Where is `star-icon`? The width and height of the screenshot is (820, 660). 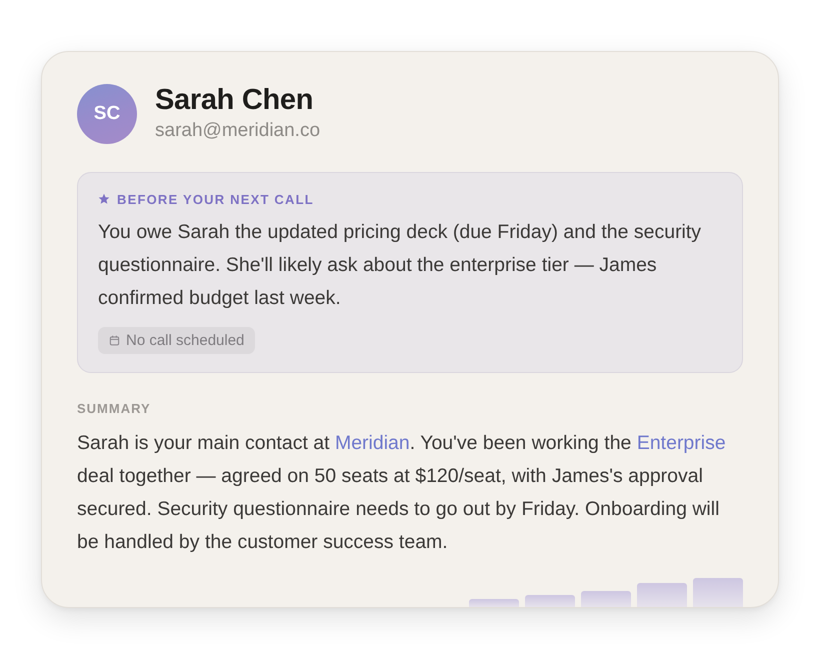 star-icon is located at coordinates (104, 199).